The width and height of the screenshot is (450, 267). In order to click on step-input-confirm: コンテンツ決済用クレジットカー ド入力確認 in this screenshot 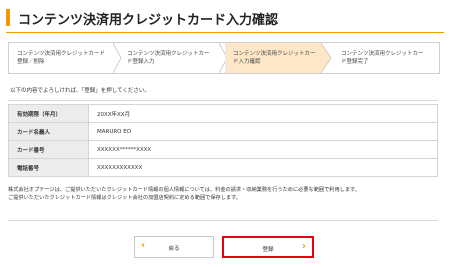, I will do `click(273, 58)`.